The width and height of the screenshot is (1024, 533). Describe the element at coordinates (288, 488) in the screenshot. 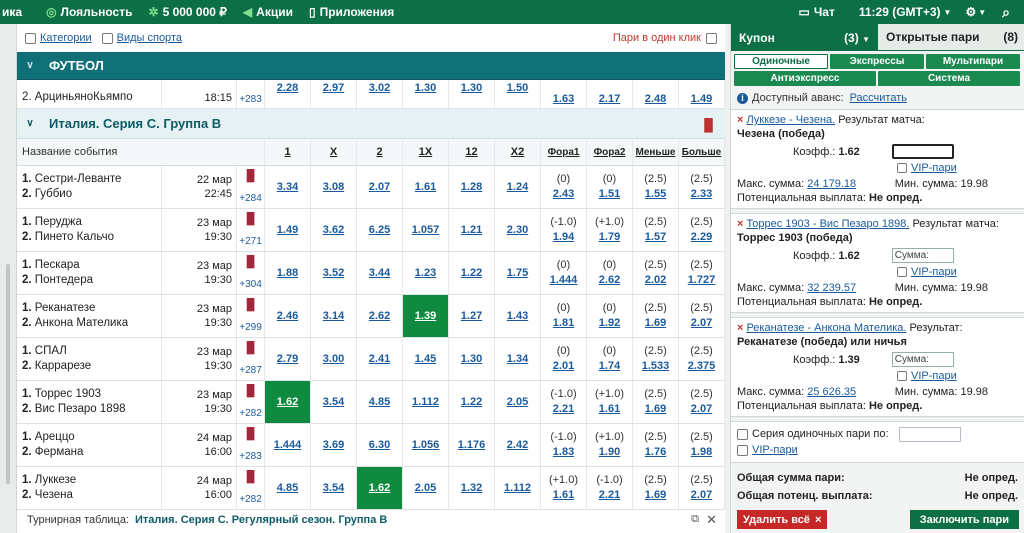

I see `odd-cell: 4.85` at that location.